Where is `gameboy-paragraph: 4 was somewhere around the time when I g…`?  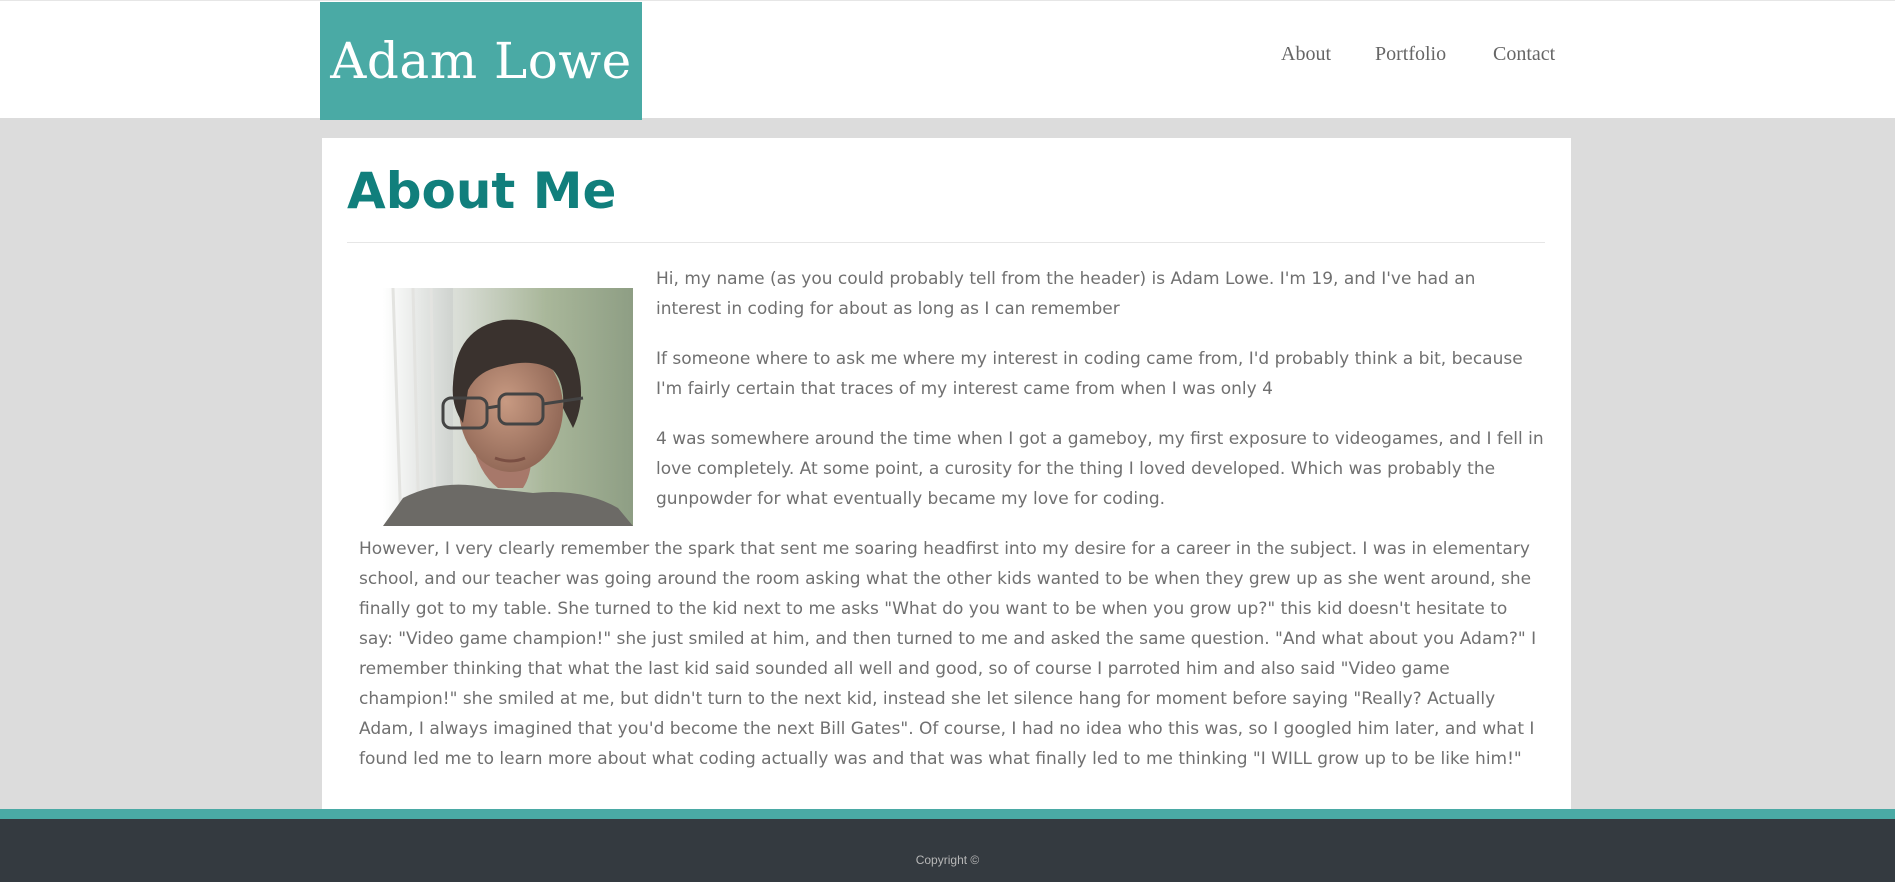
gameboy-paragraph: 4 was somewhere around the time when I g… is located at coordinates (1100, 469).